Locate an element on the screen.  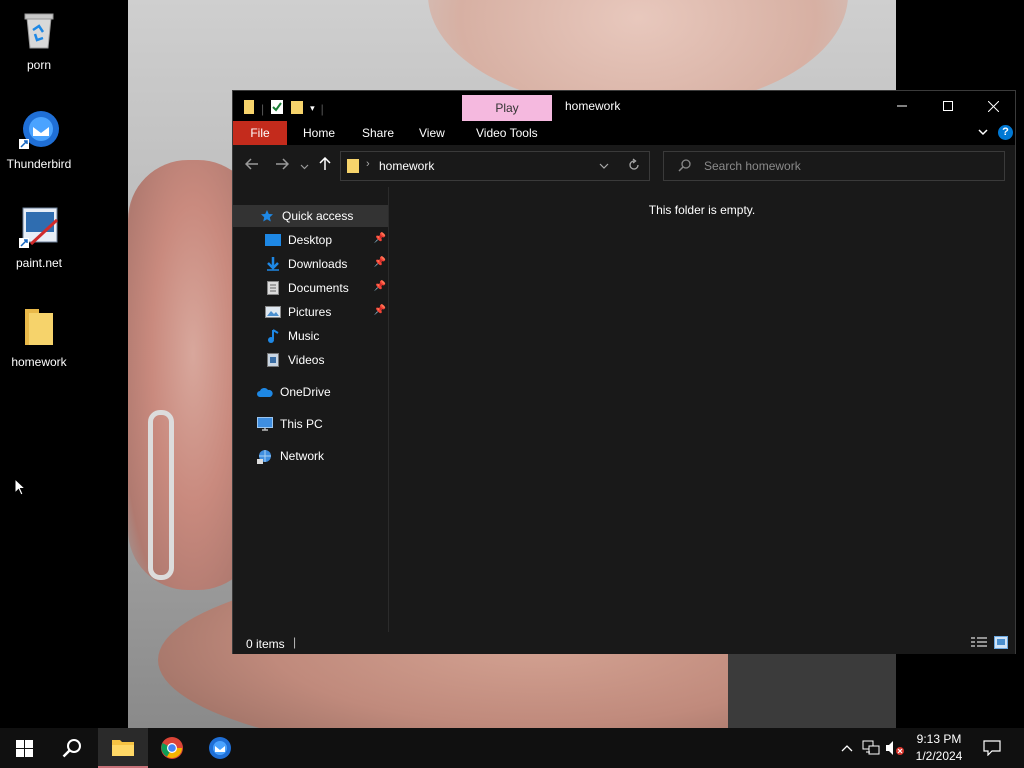
quick-access-toolbar: | ▾ | is located at coordinates (283, 108).